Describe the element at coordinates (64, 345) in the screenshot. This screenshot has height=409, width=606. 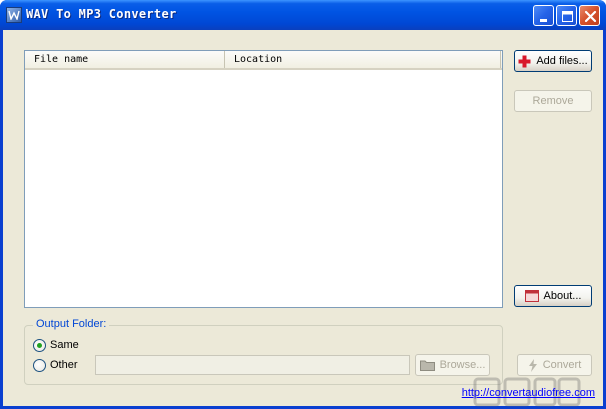
I see `radio-same-label: Same` at that location.